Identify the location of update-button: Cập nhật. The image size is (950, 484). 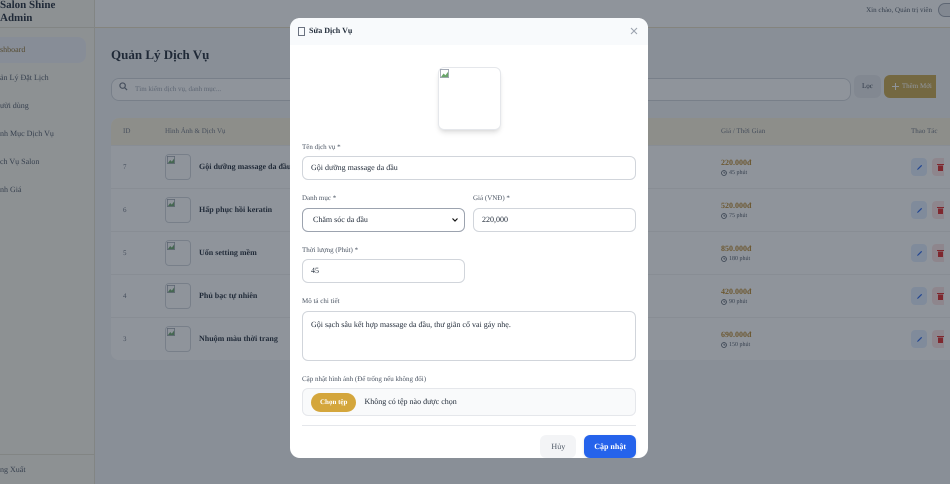
(610, 446).